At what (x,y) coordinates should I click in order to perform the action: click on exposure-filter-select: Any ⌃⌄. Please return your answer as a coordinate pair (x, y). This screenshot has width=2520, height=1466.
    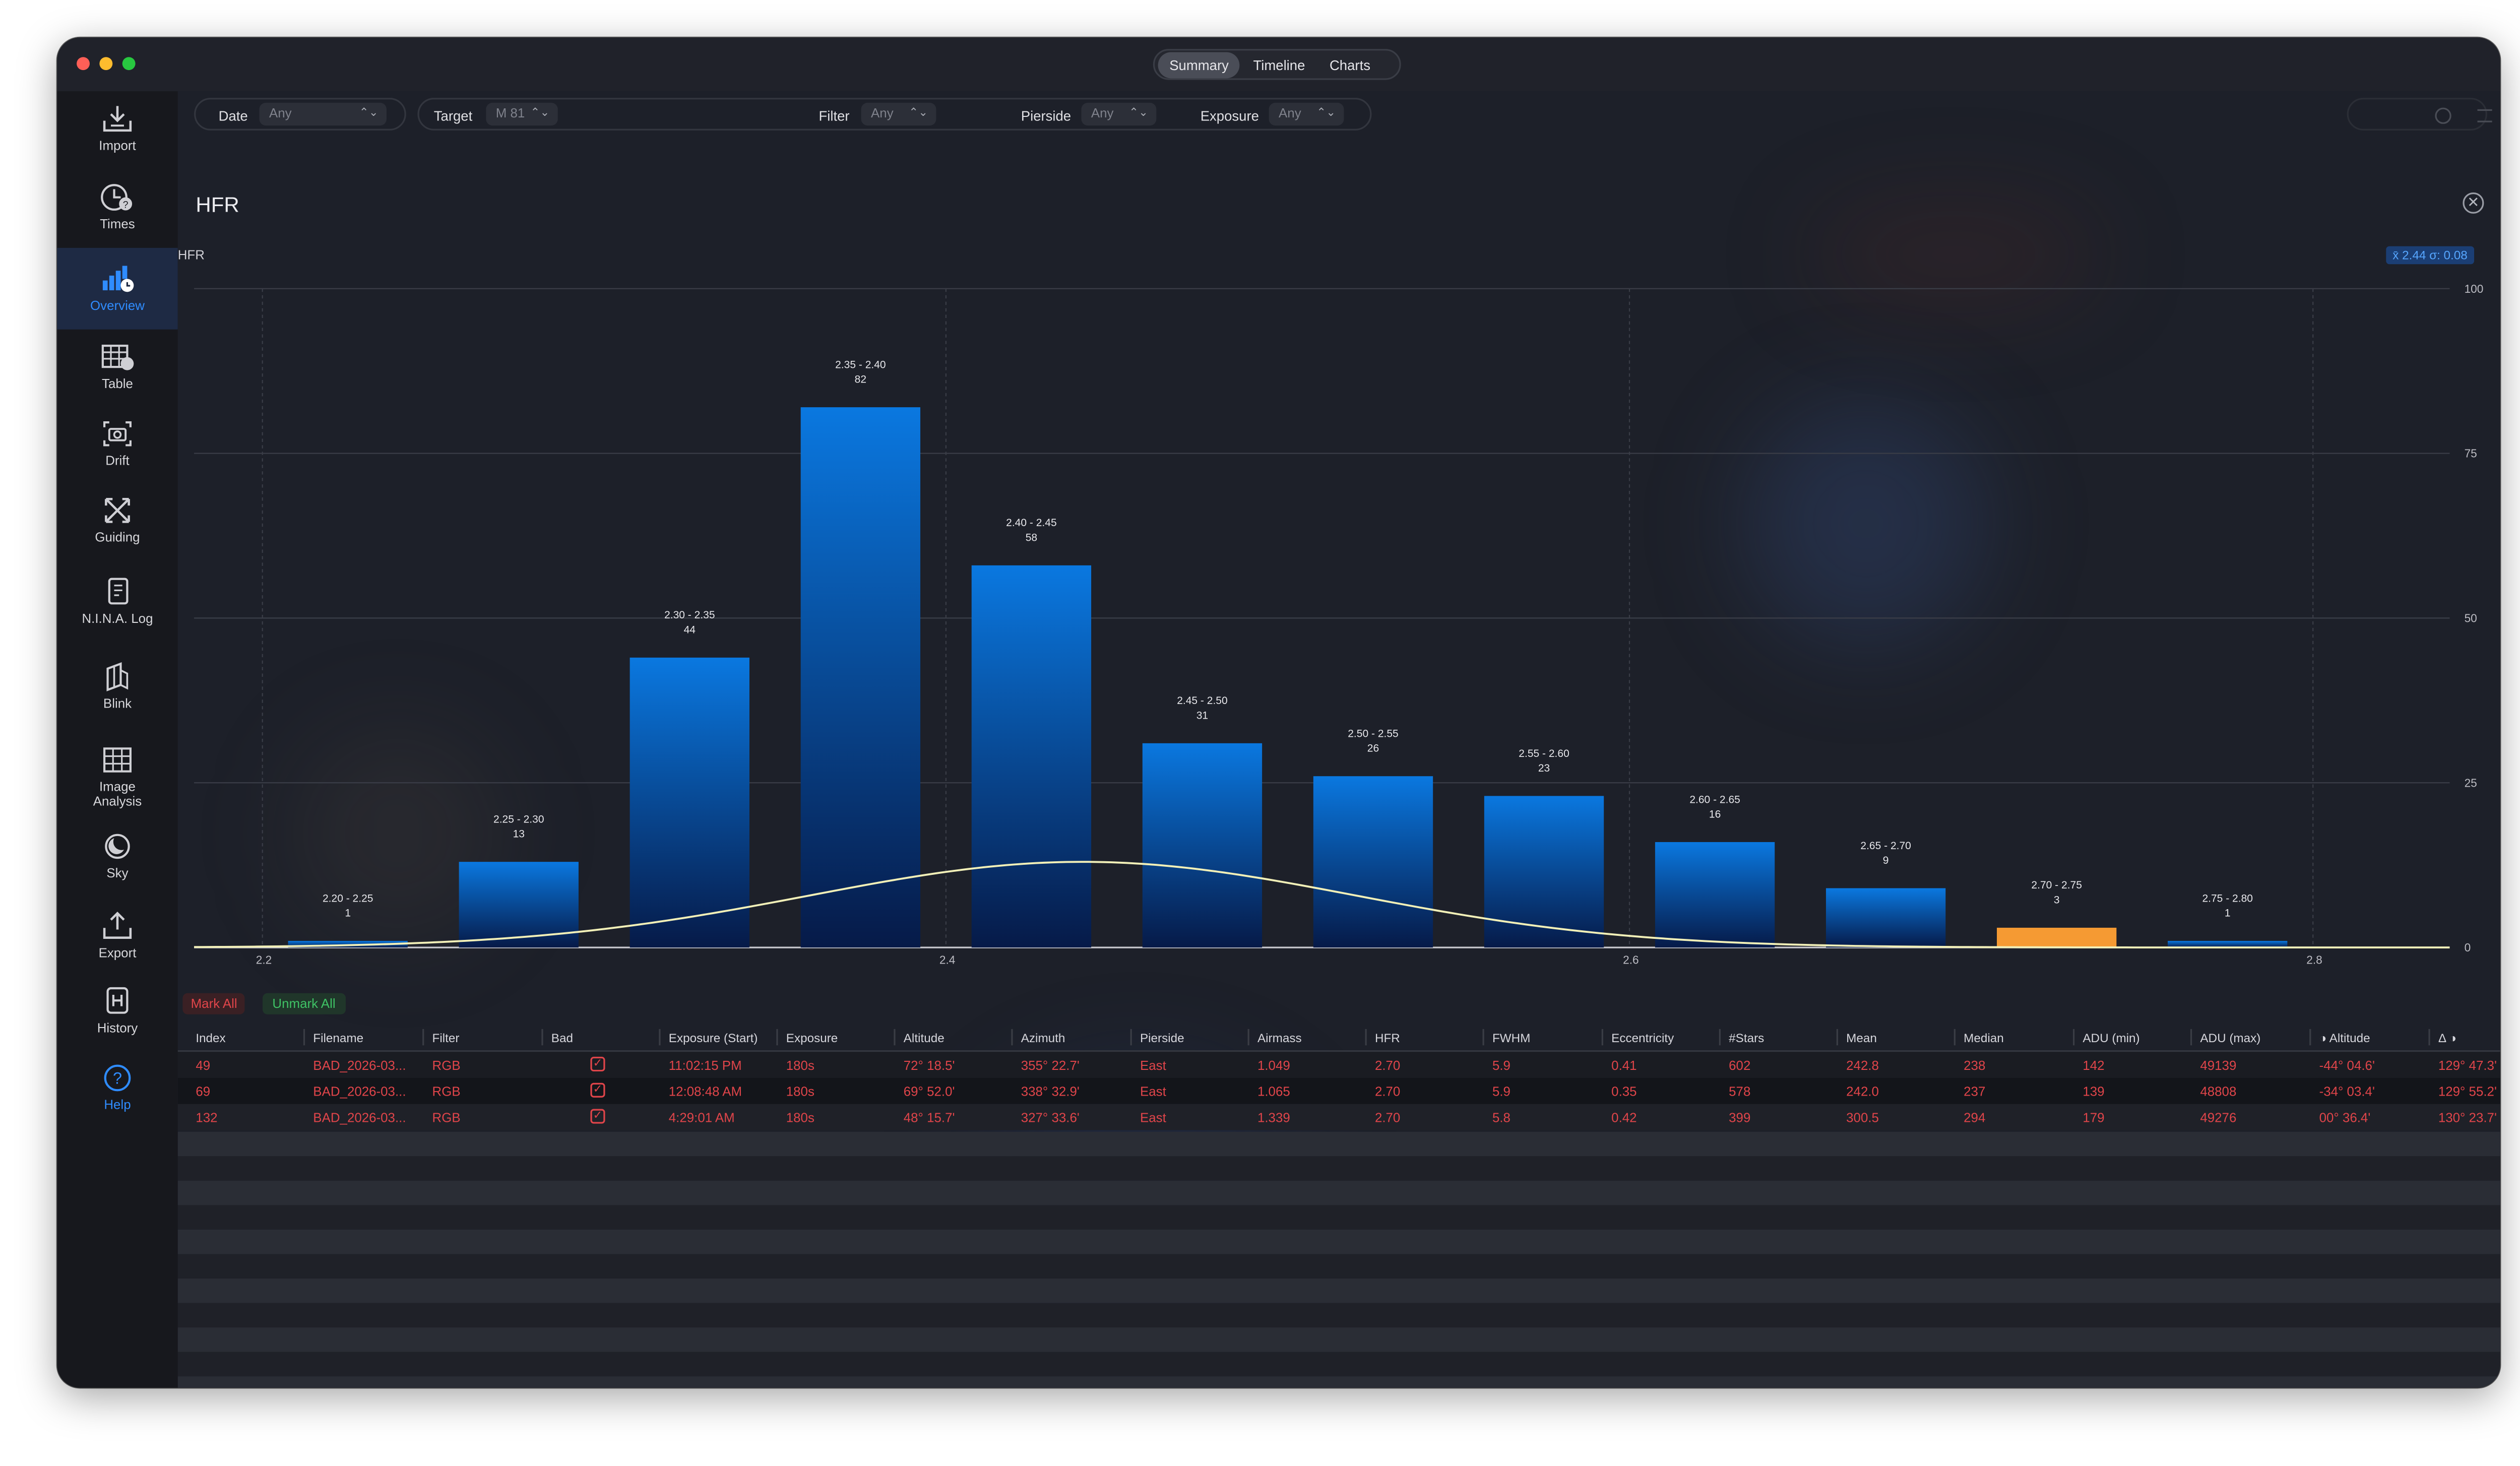
    Looking at the image, I should click on (1307, 114).